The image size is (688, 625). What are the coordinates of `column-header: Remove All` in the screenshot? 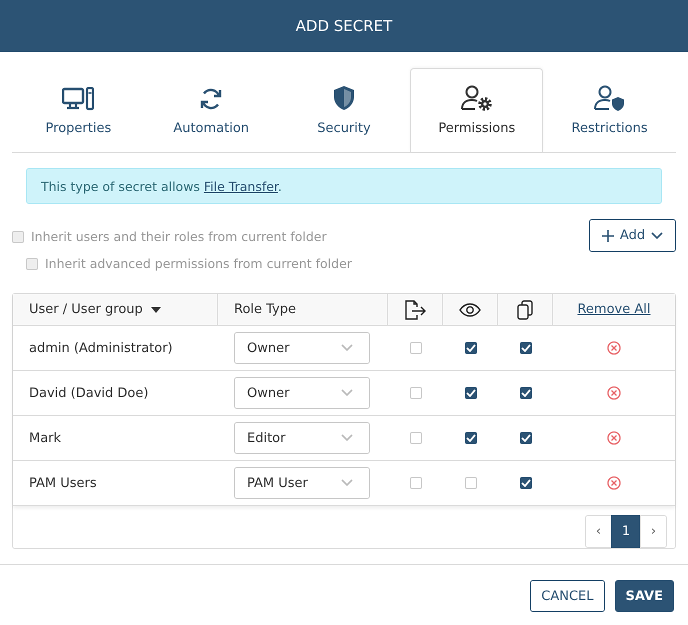 It's located at (614, 310).